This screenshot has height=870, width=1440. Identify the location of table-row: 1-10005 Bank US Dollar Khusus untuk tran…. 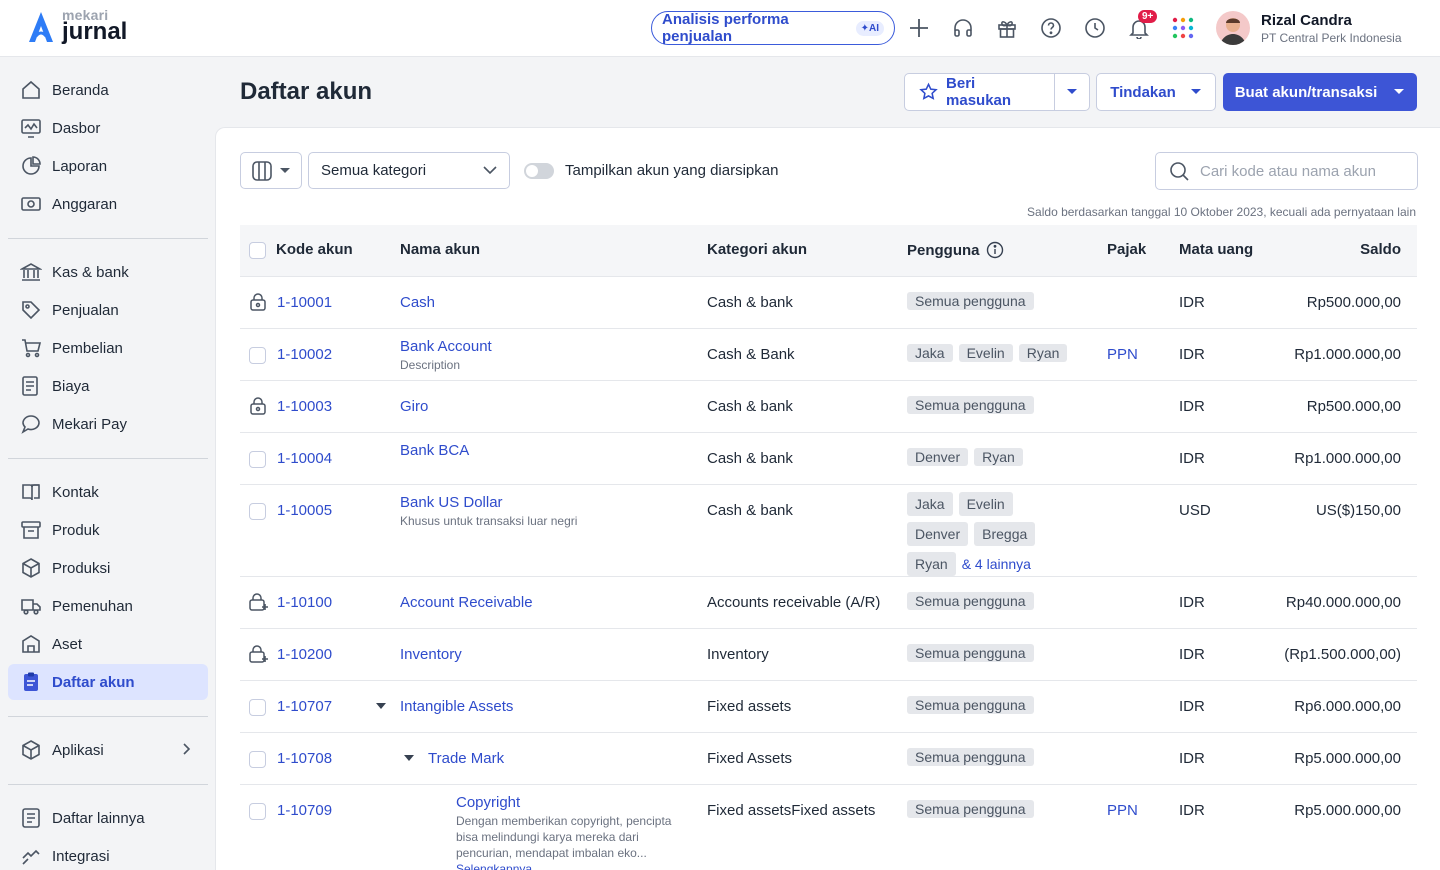
(828, 531).